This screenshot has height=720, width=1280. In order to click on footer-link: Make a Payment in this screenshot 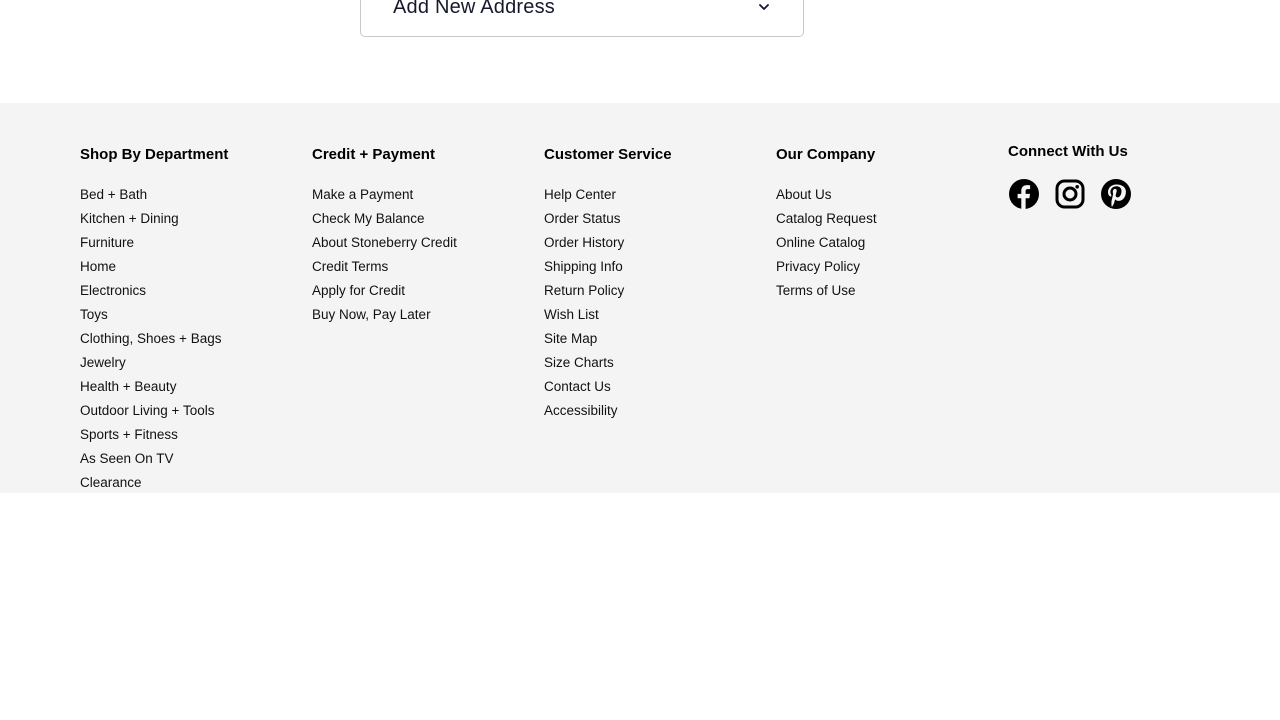, I will do `click(384, 197)`.